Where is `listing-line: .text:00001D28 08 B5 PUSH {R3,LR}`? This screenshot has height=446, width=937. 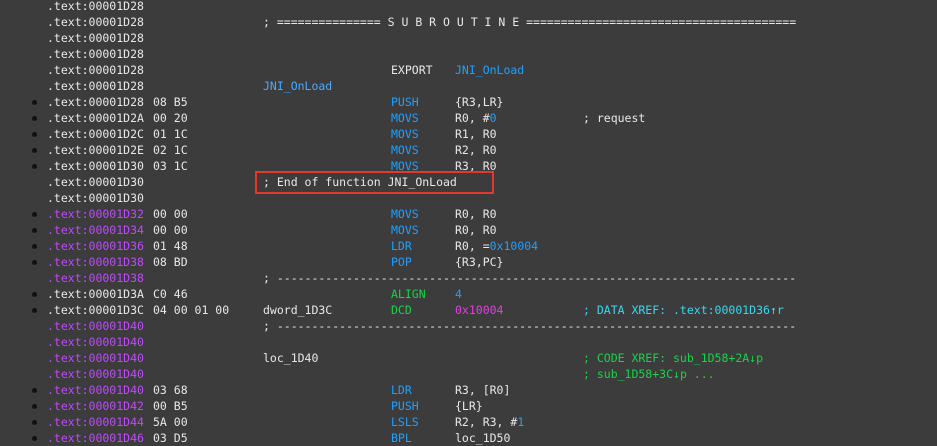
listing-line: .text:00001D28 08 B5 PUSH {R3,LR} is located at coordinates (468, 102).